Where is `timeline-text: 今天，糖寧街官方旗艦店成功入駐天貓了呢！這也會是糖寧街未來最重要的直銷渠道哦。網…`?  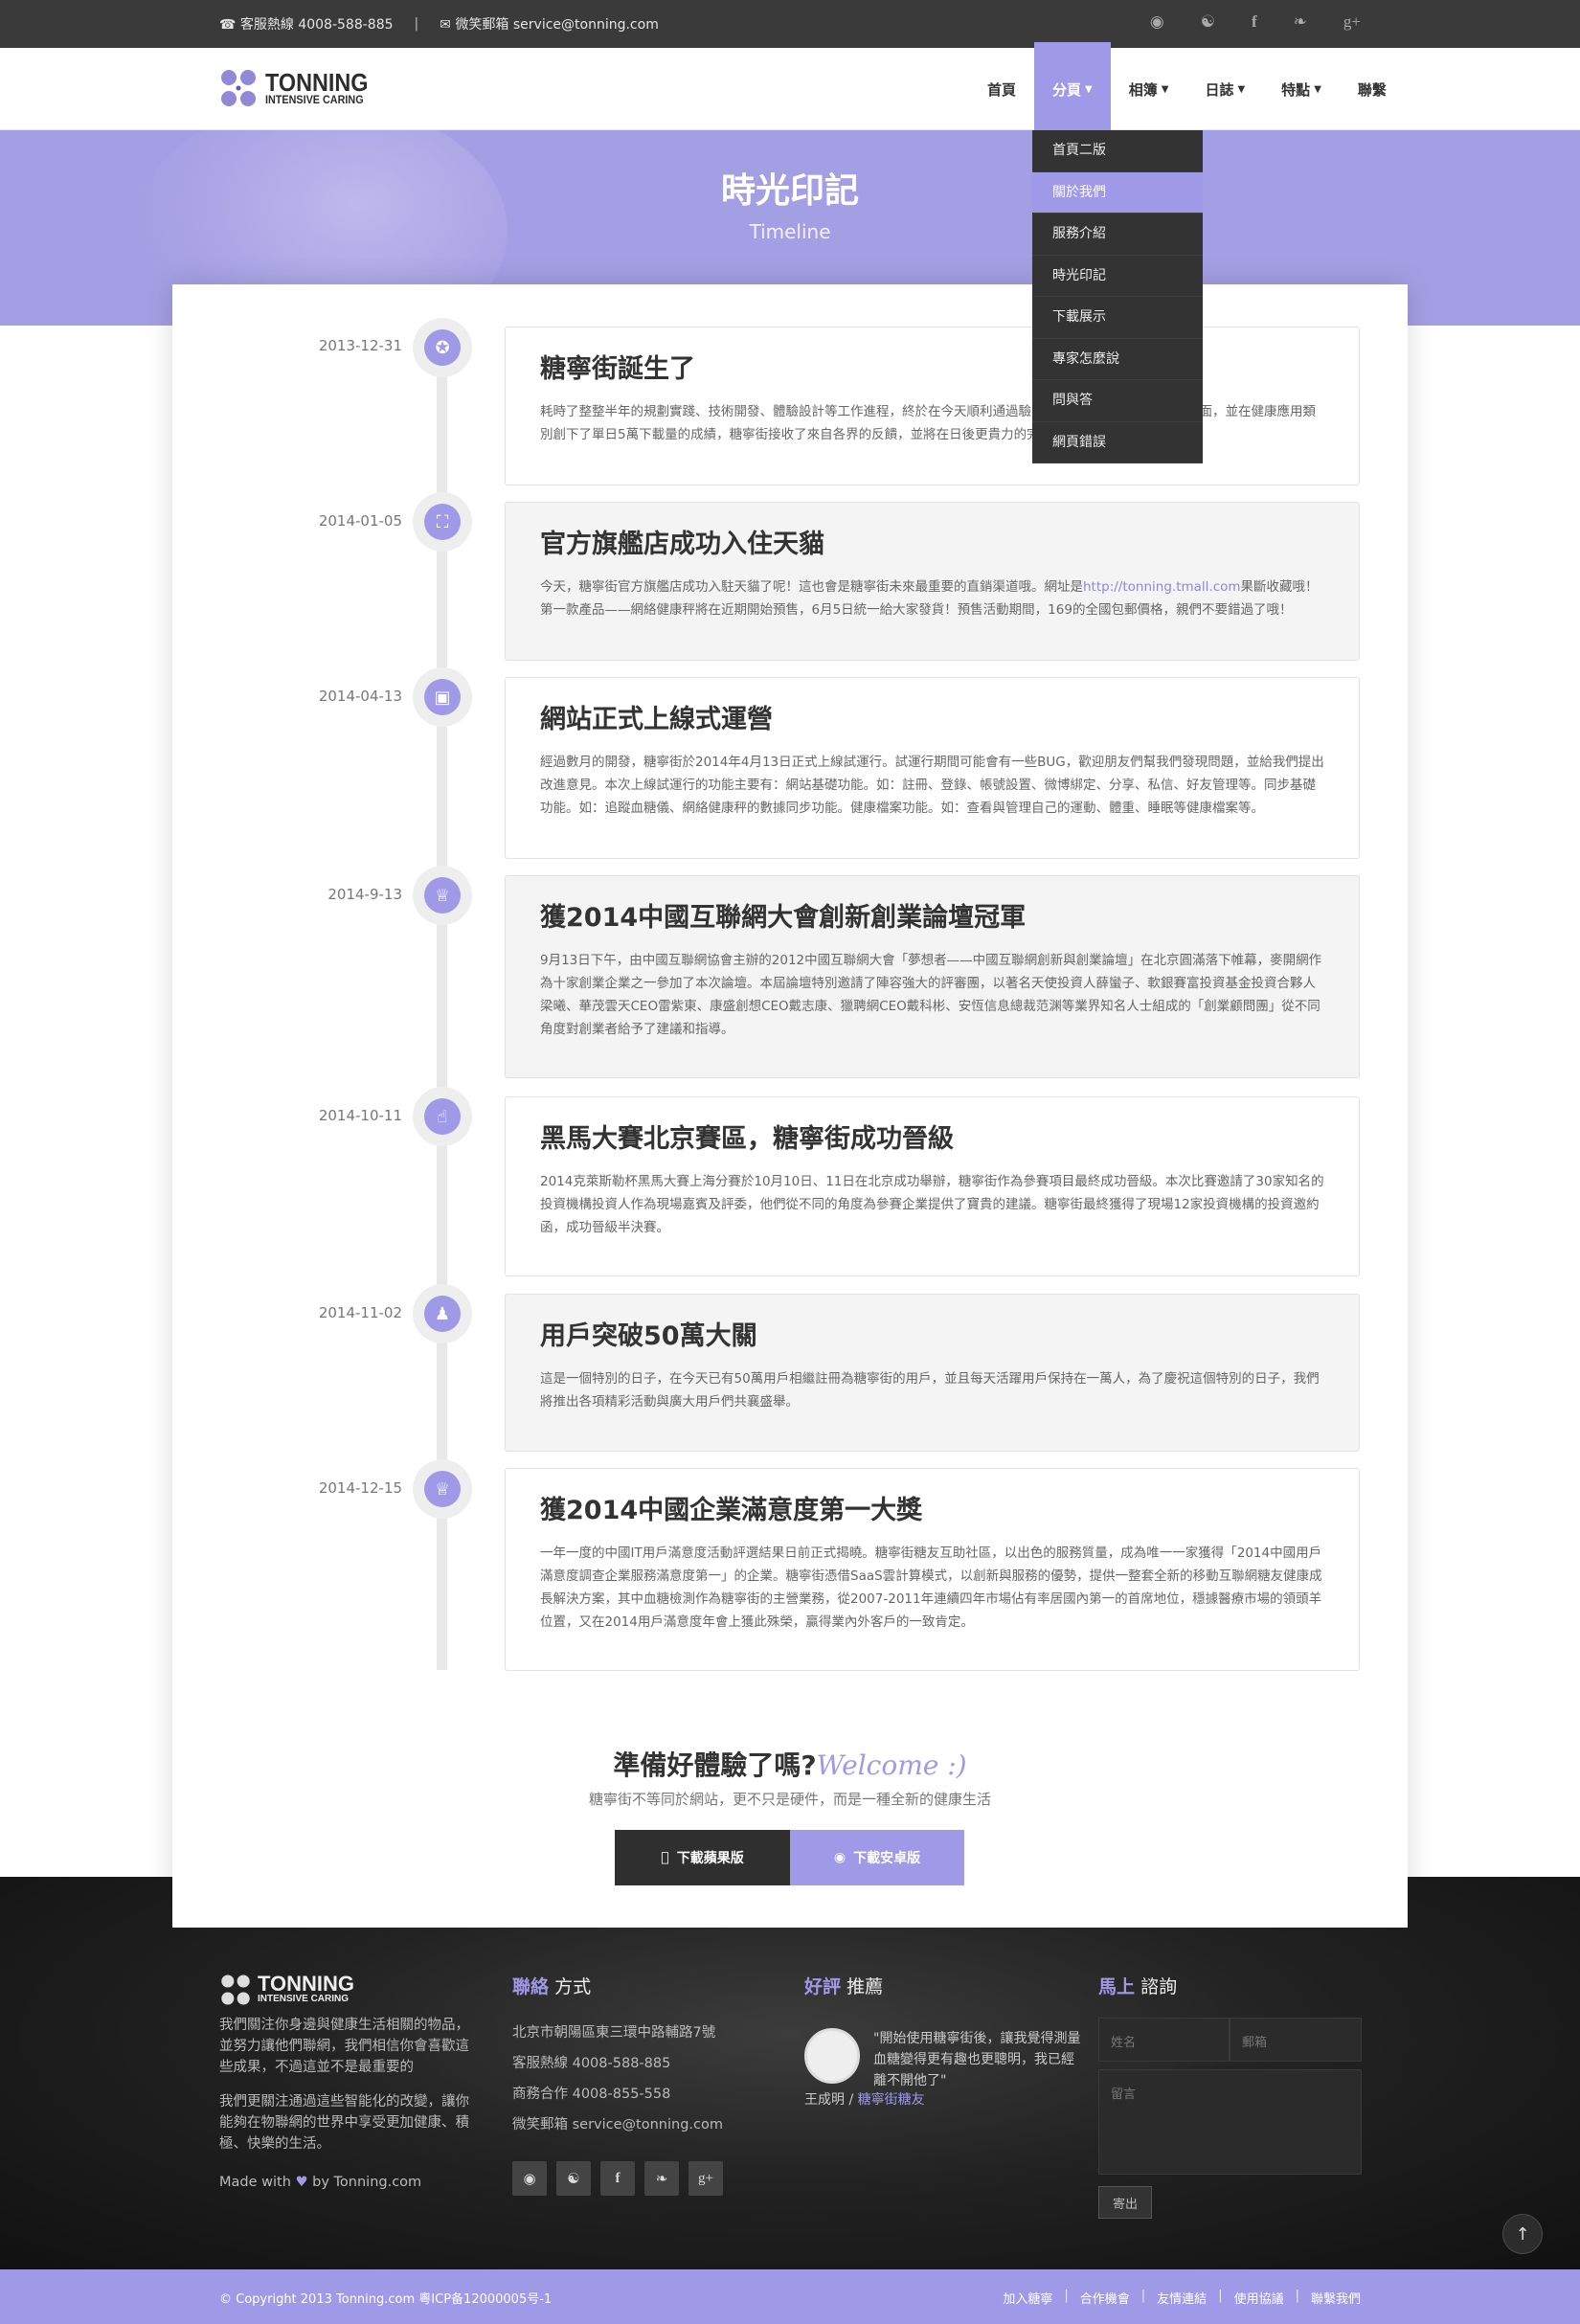
timeline-text: 今天，糖寧街官方旗艦店成功入駐天貓了呢！這也會是糖寧街未來最重要的直銷渠道哦。網… is located at coordinates (932, 598).